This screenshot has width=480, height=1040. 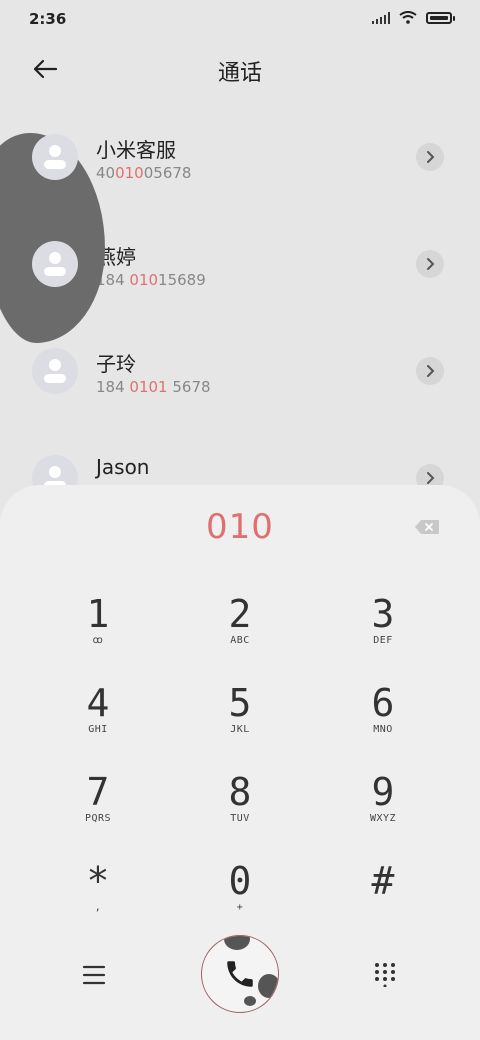 I want to click on key-8: 8 TUV, so click(x=240, y=811).